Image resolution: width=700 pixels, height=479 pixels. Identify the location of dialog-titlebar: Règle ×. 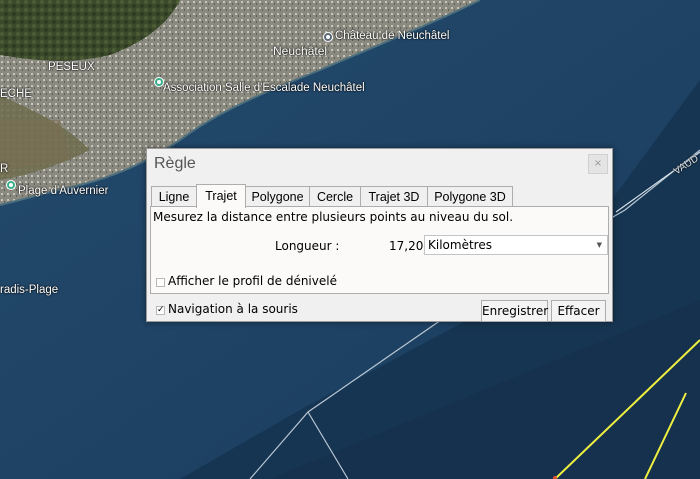
(379, 165).